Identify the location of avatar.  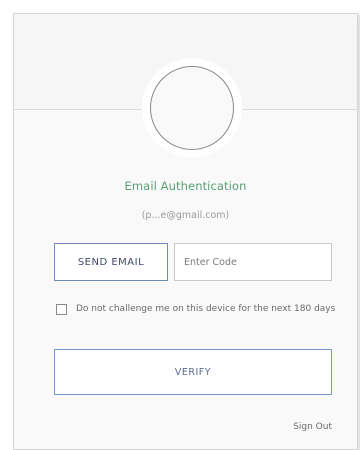
(192, 108).